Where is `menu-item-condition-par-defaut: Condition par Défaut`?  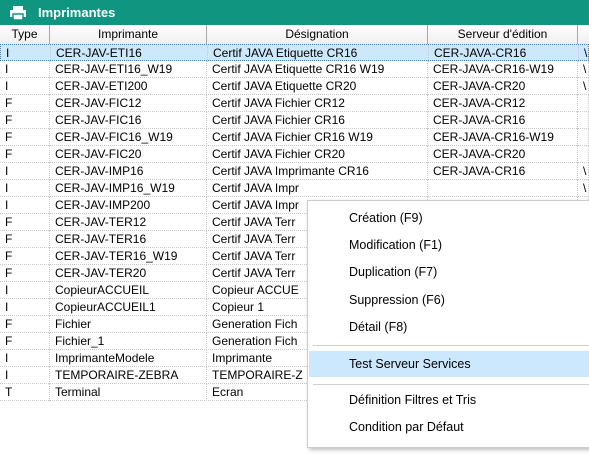 menu-item-condition-par-defaut: Condition par Défaut is located at coordinates (449, 427).